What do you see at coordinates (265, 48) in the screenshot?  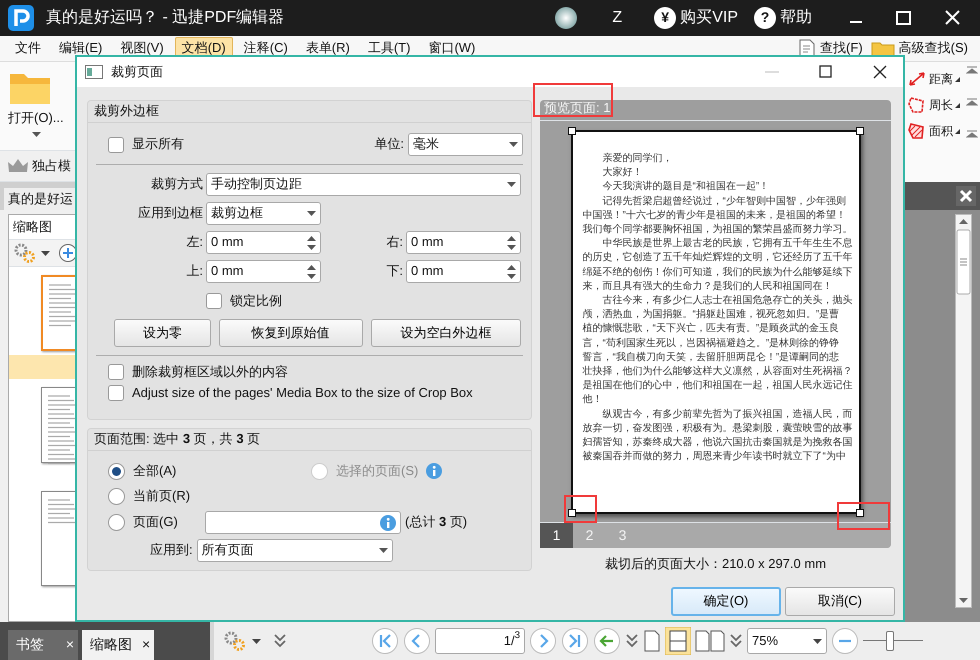 I see `menu-item: 注释(C)` at bounding box center [265, 48].